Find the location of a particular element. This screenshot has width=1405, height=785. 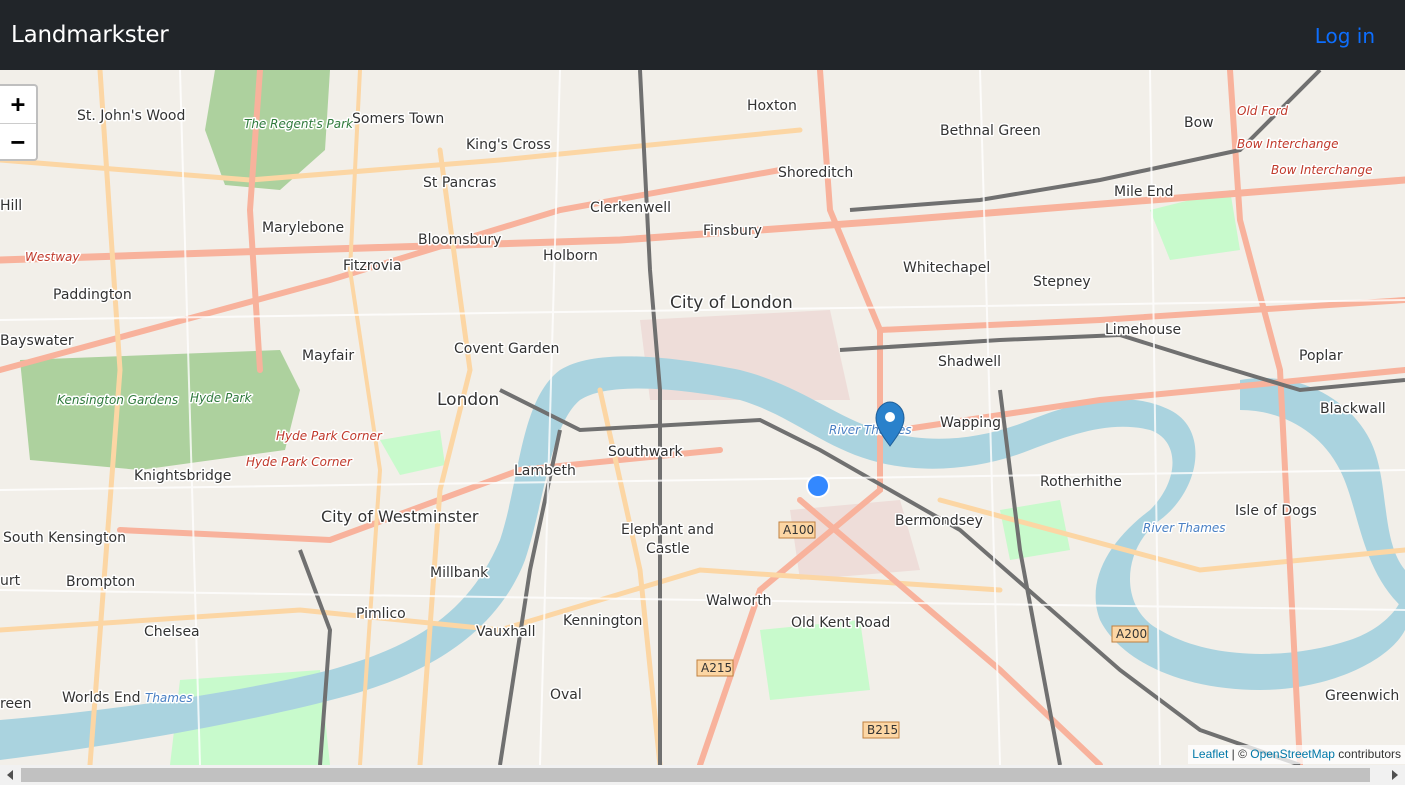

zoom-out-button: − is located at coordinates (18, 142).